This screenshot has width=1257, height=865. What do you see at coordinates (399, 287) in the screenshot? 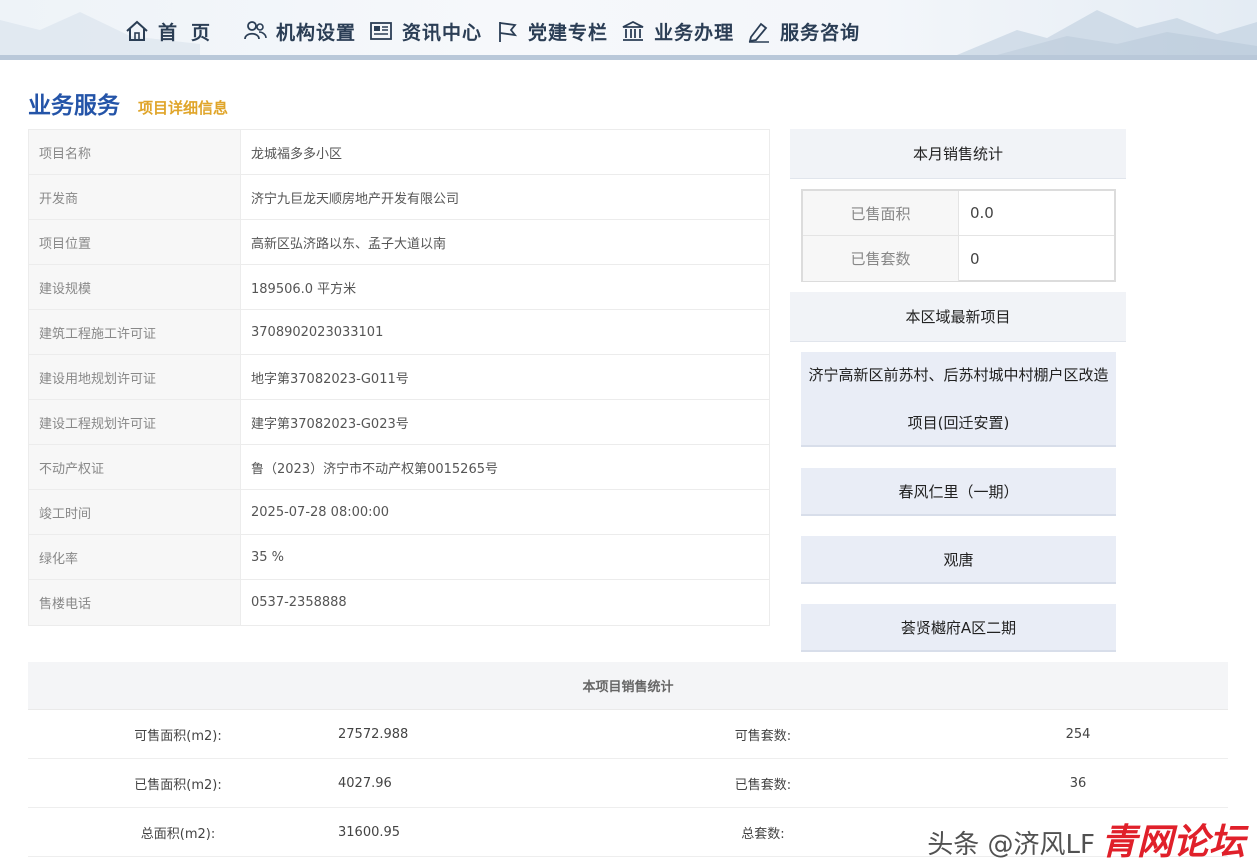
I see `table-row: 建设规模 189506.0 平方米` at bounding box center [399, 287].